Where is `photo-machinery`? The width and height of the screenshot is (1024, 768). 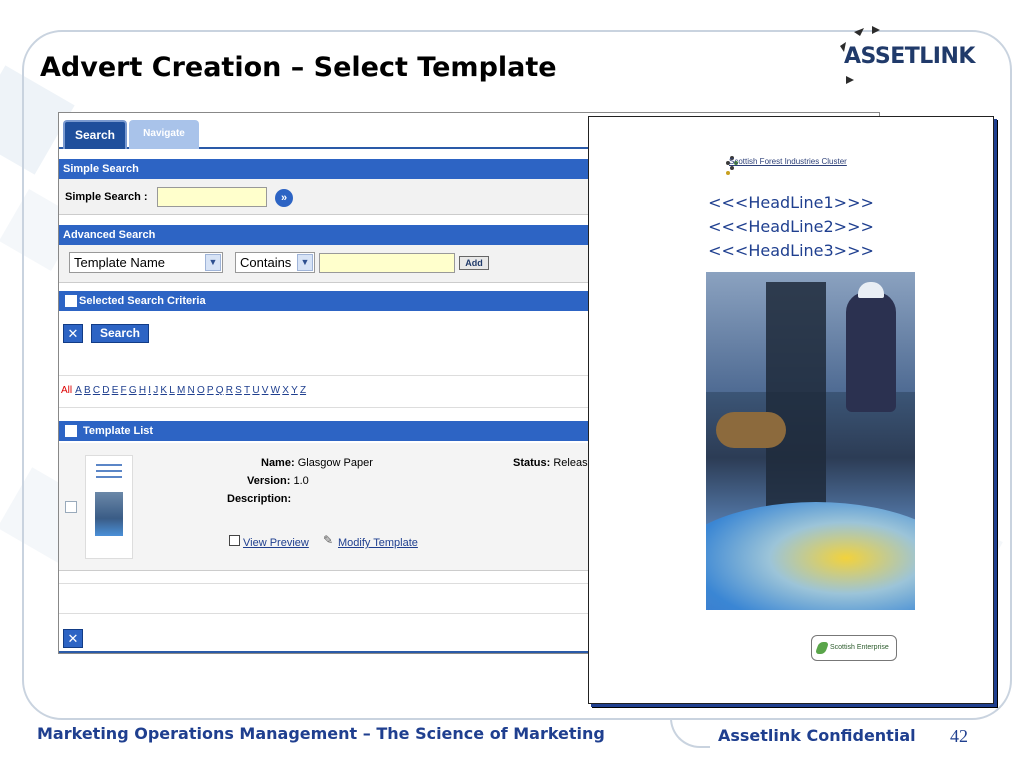 photo-machinery is located at coordinates (796, 402).